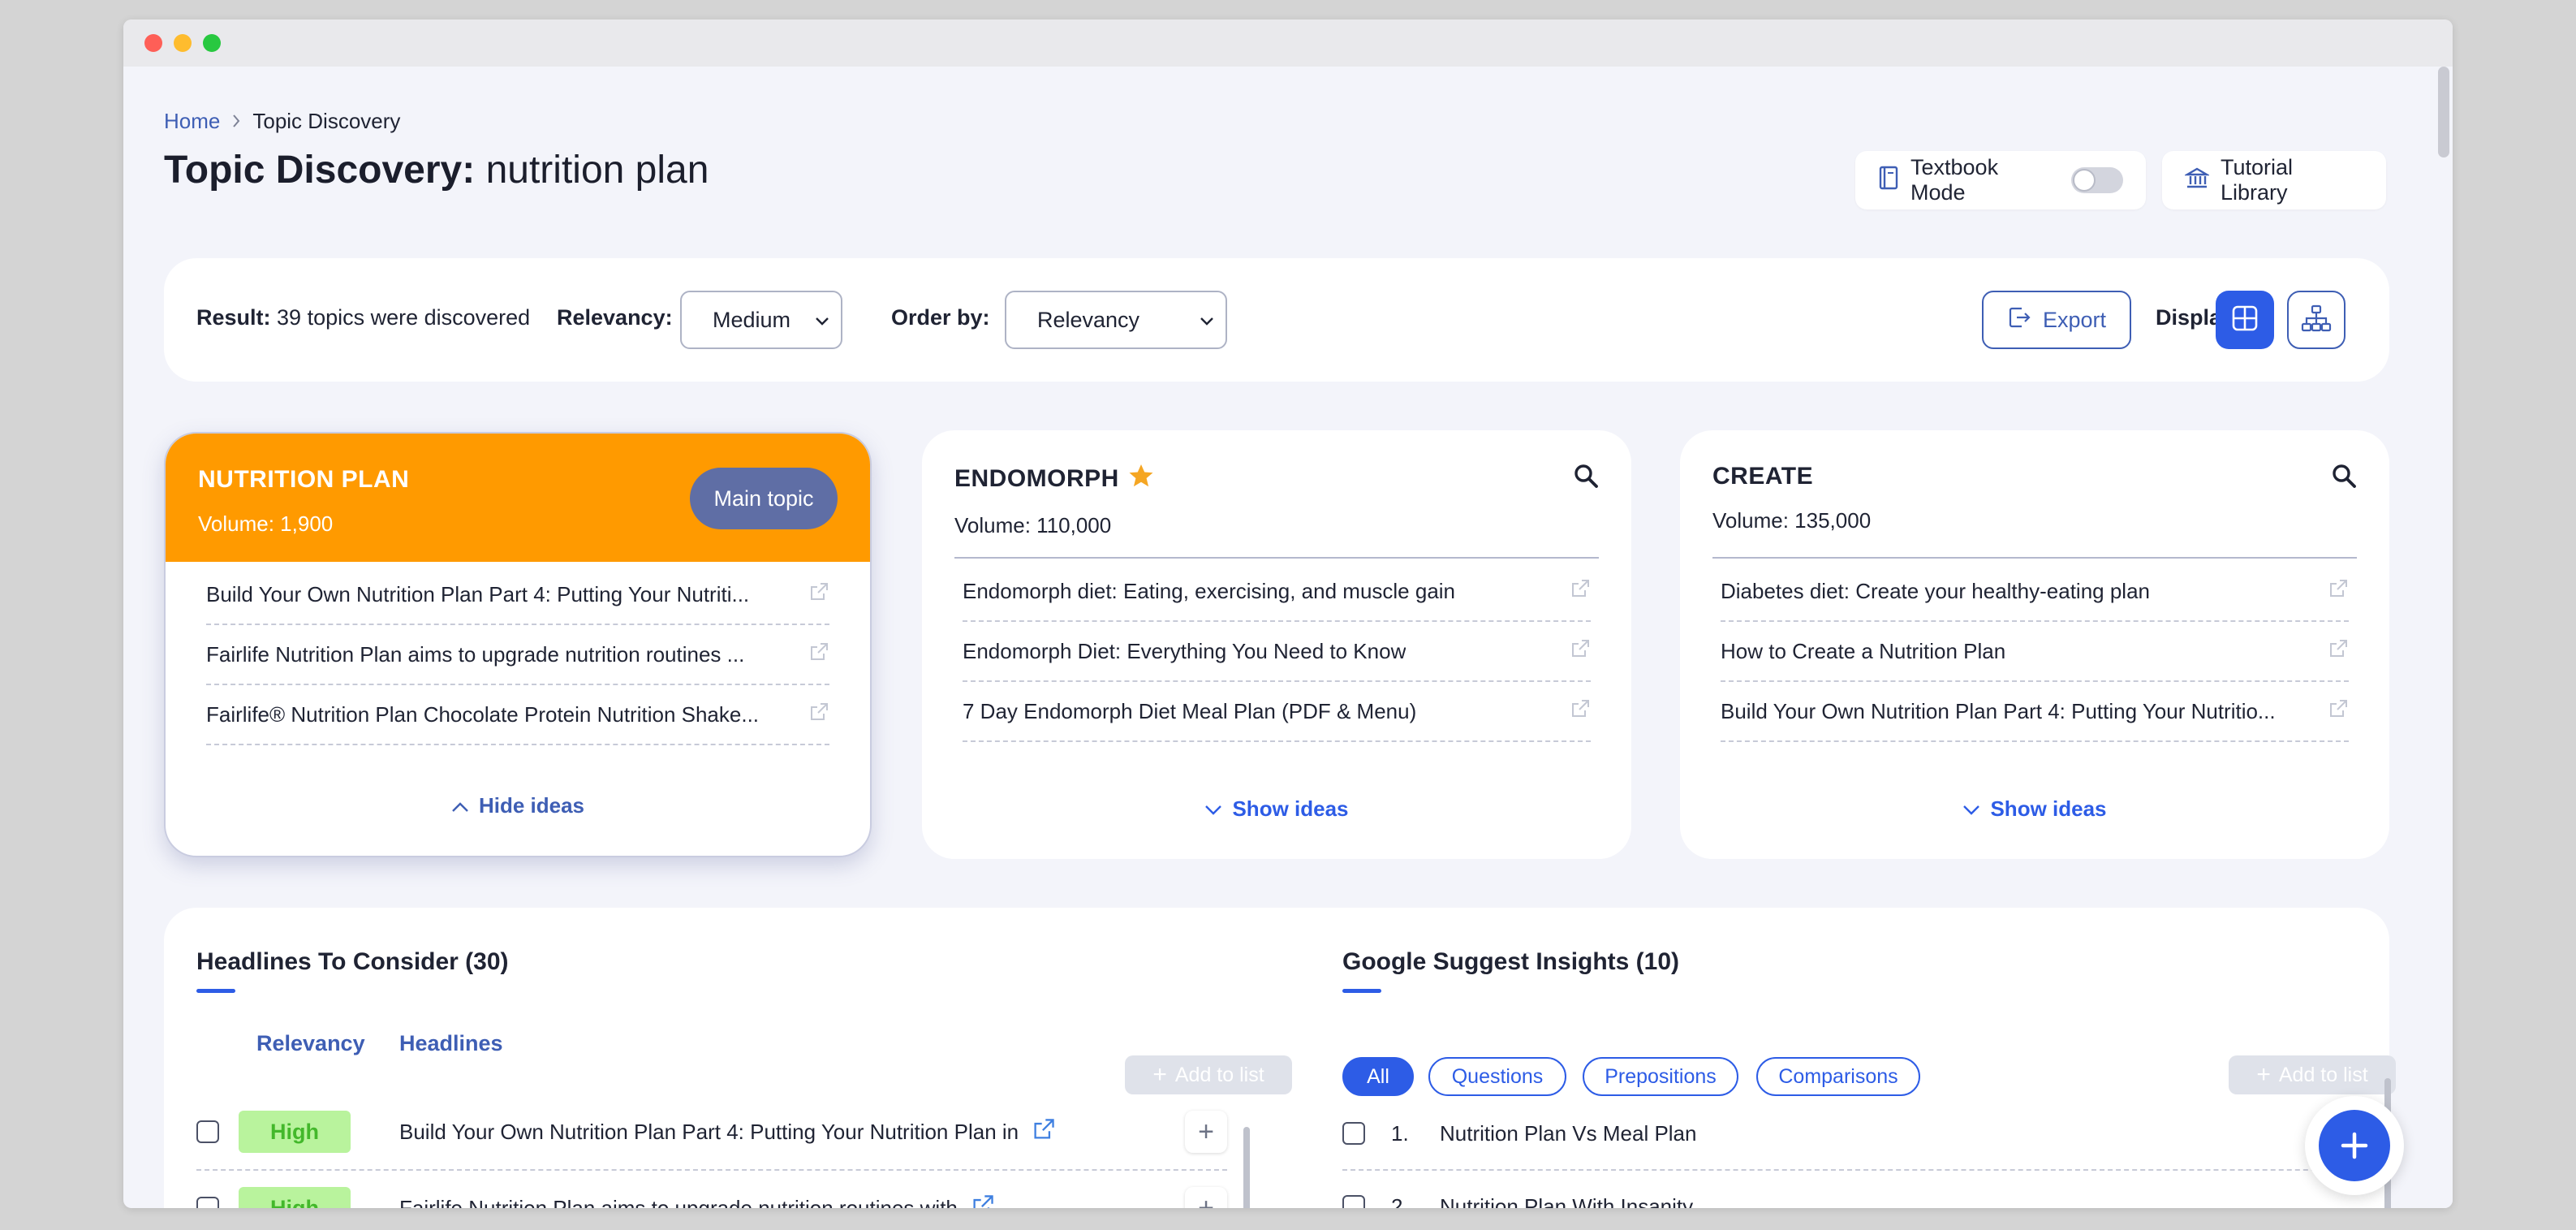  I want to click on list-item: 1. Nutrition Plan Vs Meal Plan, so click(1846, 1134).